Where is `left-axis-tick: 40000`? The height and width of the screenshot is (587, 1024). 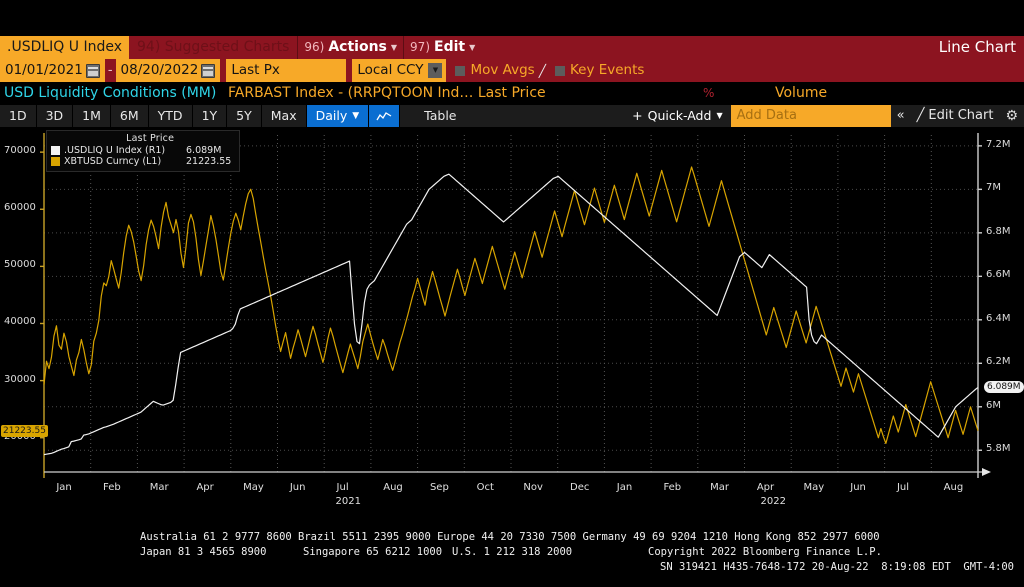
left-axis-tick: 40000 is located at coordinates (20, 322).